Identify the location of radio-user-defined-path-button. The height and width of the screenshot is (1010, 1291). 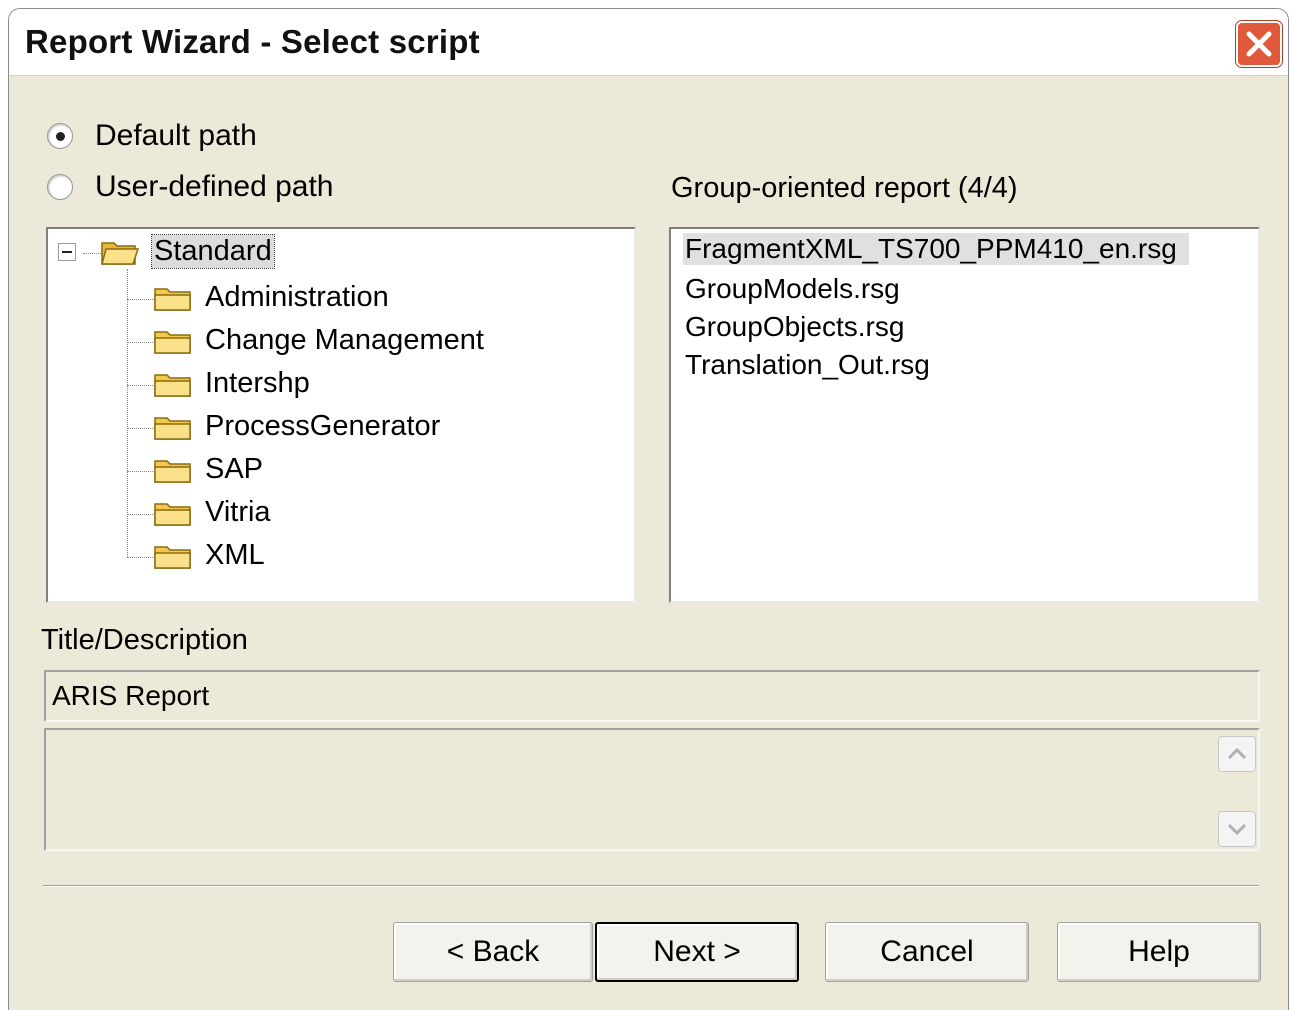
(60, 187).